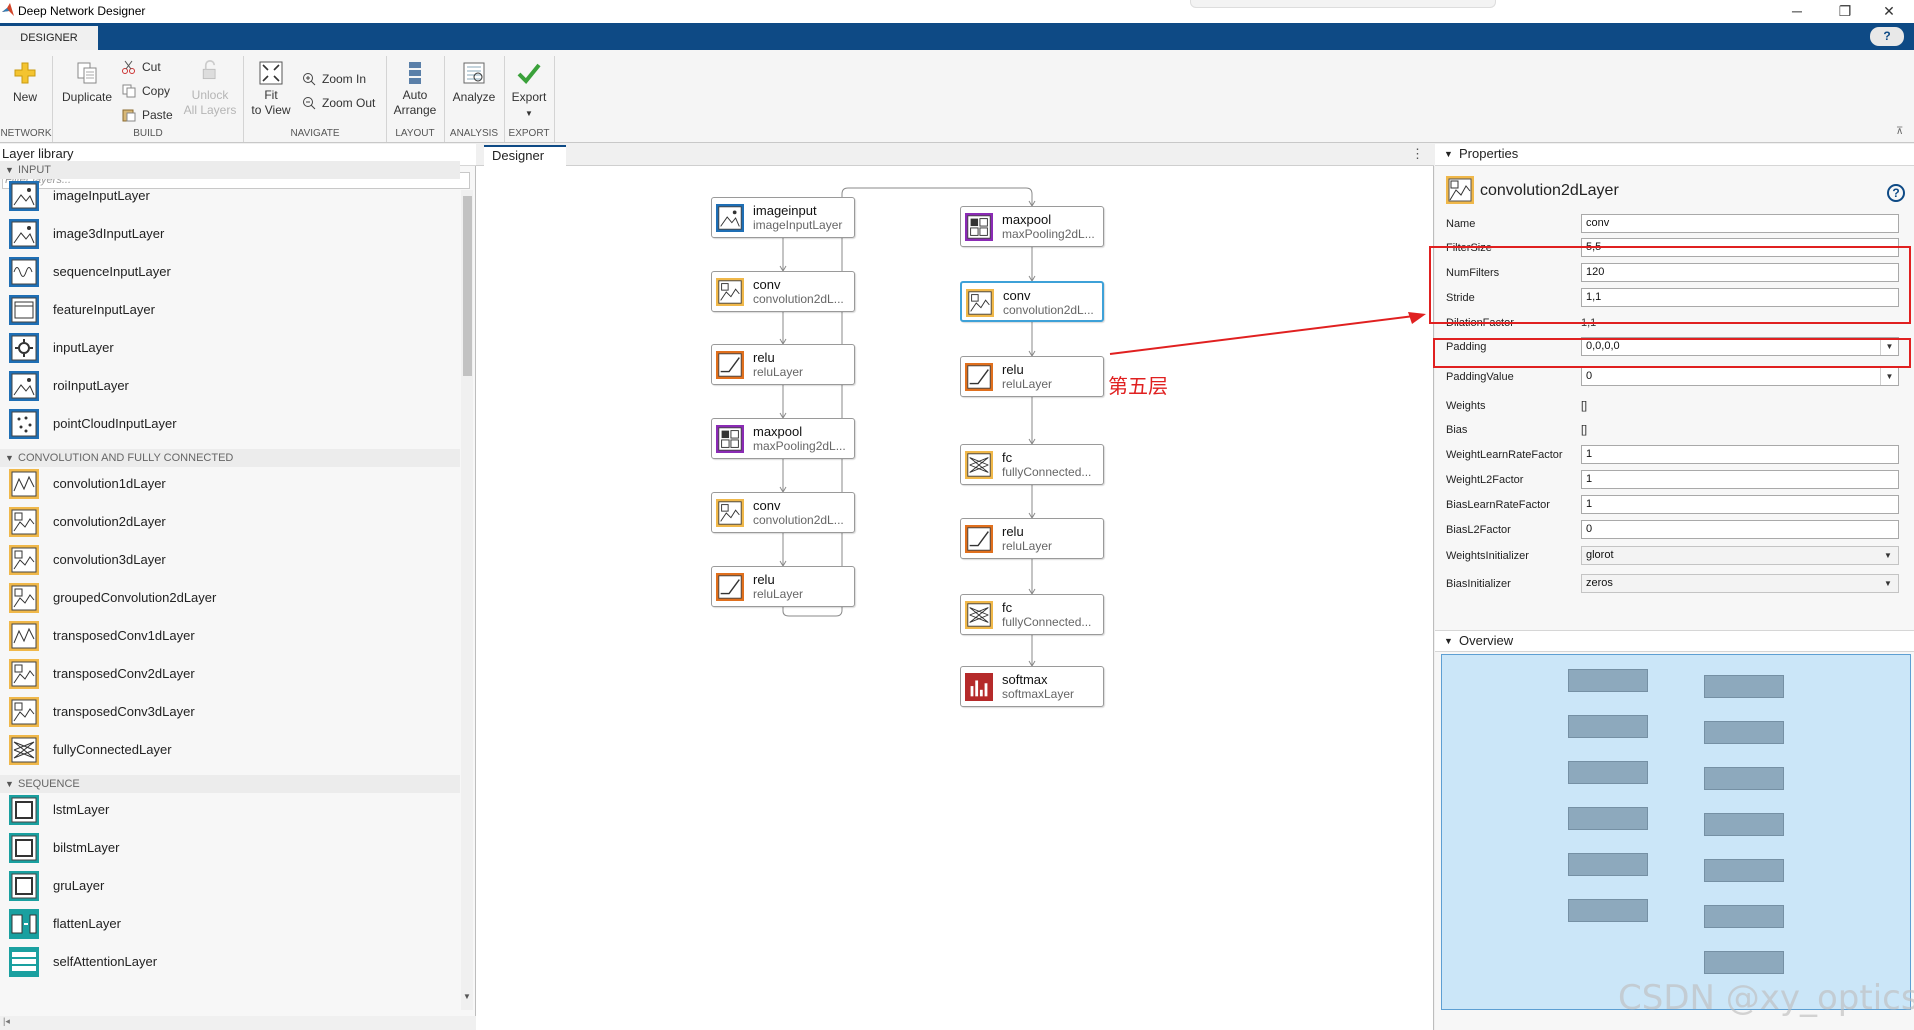 This screenshot has width=1914, height=1030. I want to click on prop-field-paddingvalue: 0 ▼, so click(1740, 376).